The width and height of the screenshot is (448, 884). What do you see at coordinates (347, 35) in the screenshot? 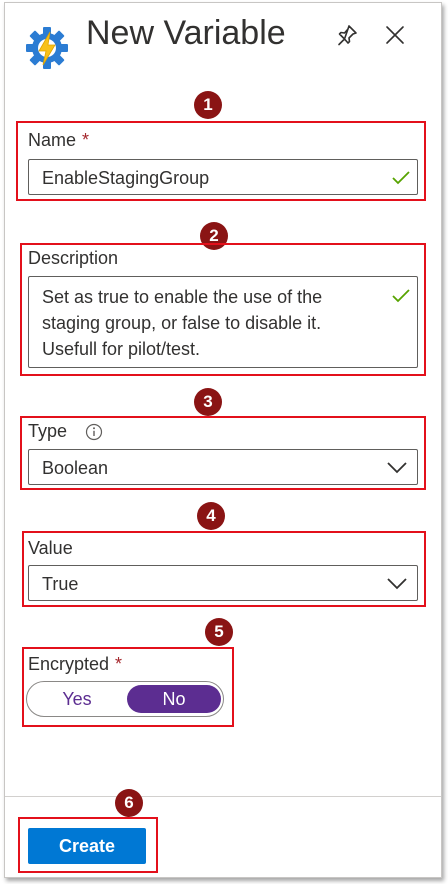
I see `pin-icon` at bounding box center [347, 35].